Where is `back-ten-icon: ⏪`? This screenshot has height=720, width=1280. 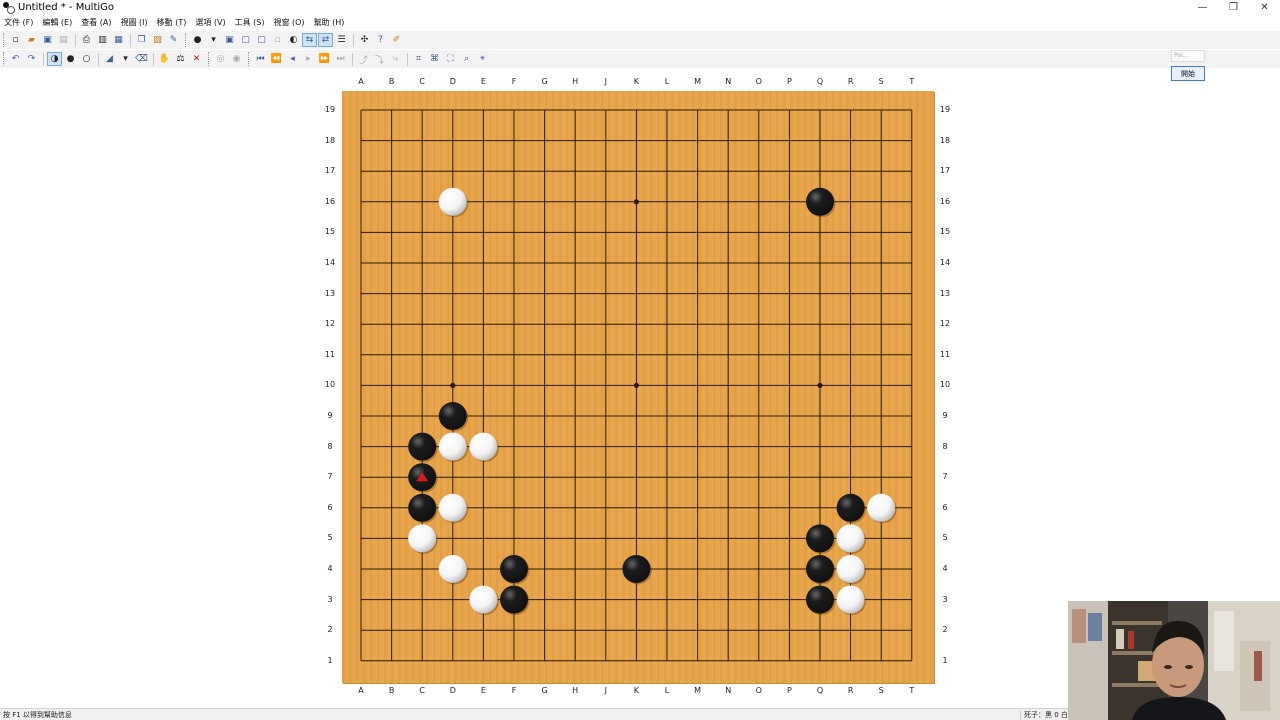 back-ten-icon: ⏪ is located at coordinates (276, 59).